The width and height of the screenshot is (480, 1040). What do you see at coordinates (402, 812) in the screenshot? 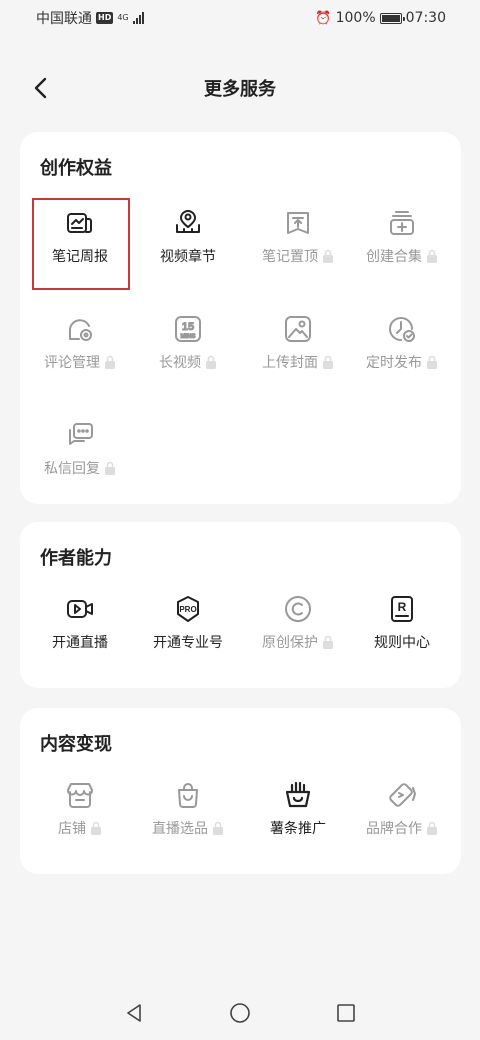
I see `service-brand-cooperation: 品牌合作` at bounding box center [402, 812].